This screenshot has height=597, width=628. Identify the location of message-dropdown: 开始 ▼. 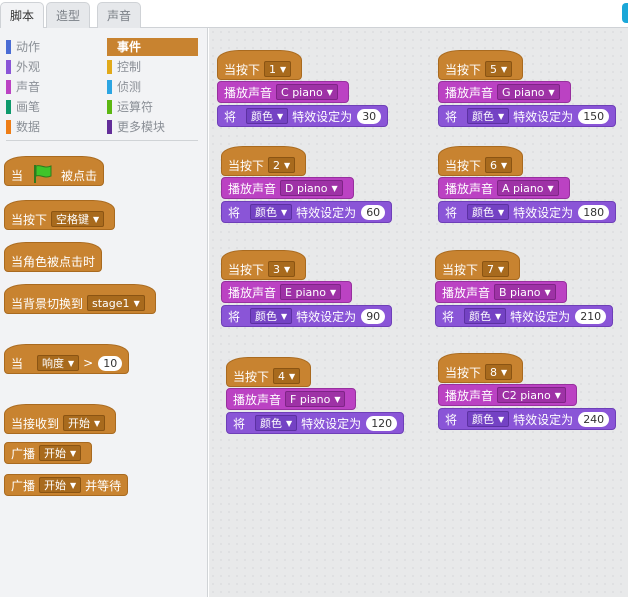
(84, 423).